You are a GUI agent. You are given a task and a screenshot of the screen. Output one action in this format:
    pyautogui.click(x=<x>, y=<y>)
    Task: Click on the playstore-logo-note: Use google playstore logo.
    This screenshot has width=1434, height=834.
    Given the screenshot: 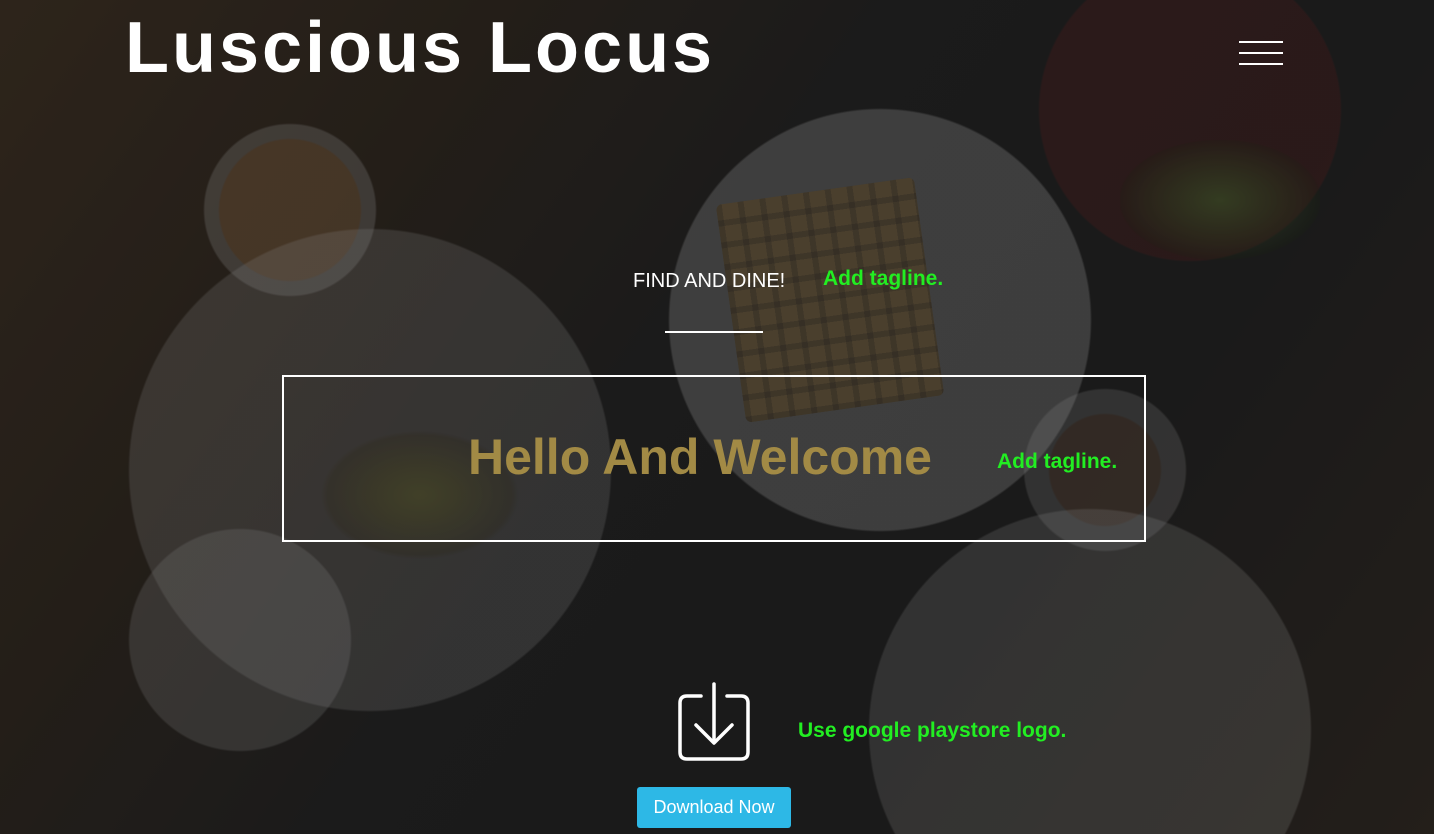 What is the action you would take?
    pyautogui.click(x=932, y=730)
    